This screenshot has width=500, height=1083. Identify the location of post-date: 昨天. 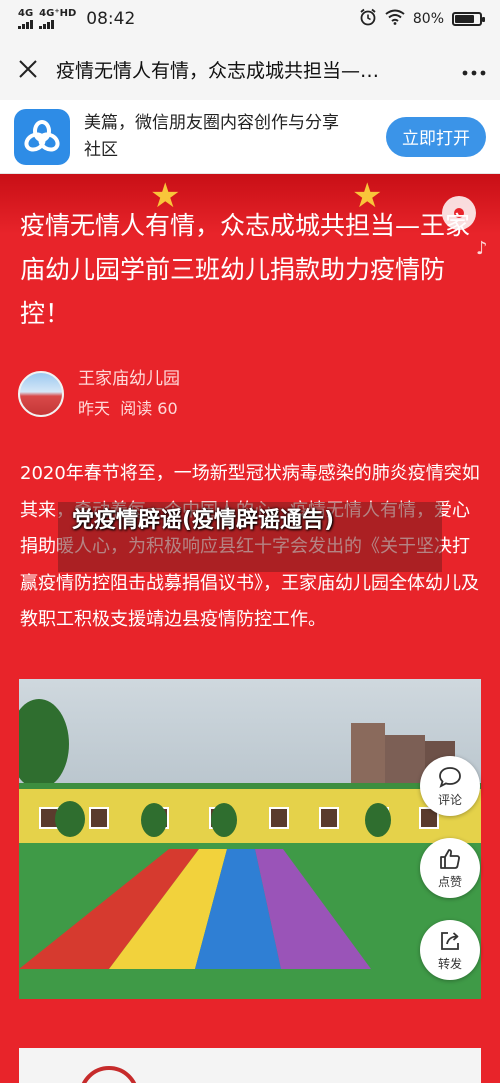
(94, 408).